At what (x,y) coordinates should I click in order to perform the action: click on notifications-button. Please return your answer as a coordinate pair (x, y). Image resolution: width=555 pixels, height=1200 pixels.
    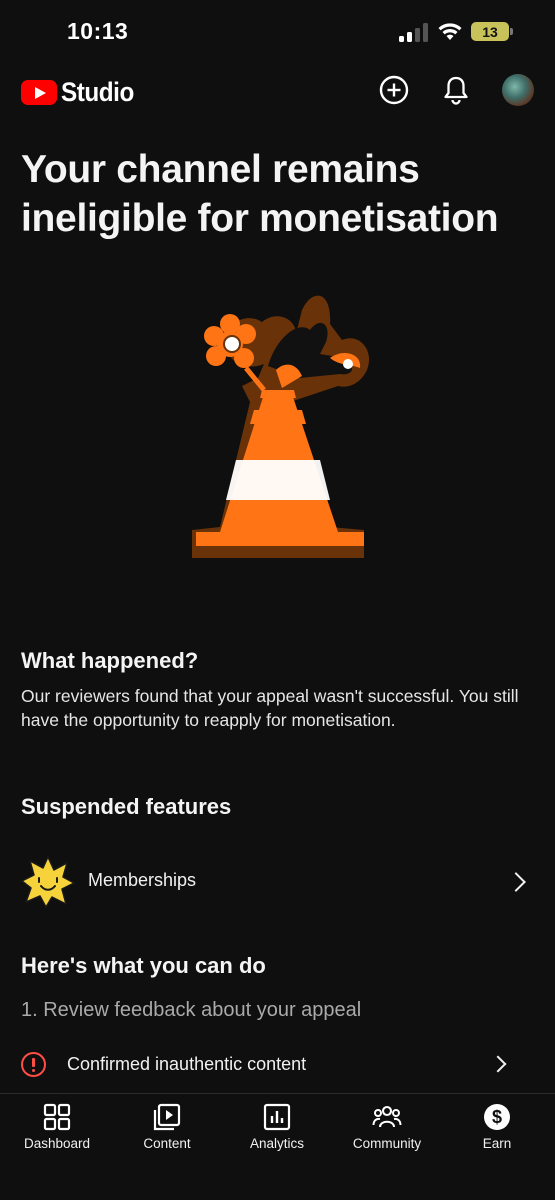
    Looking at the image, I should click on (456, 90).